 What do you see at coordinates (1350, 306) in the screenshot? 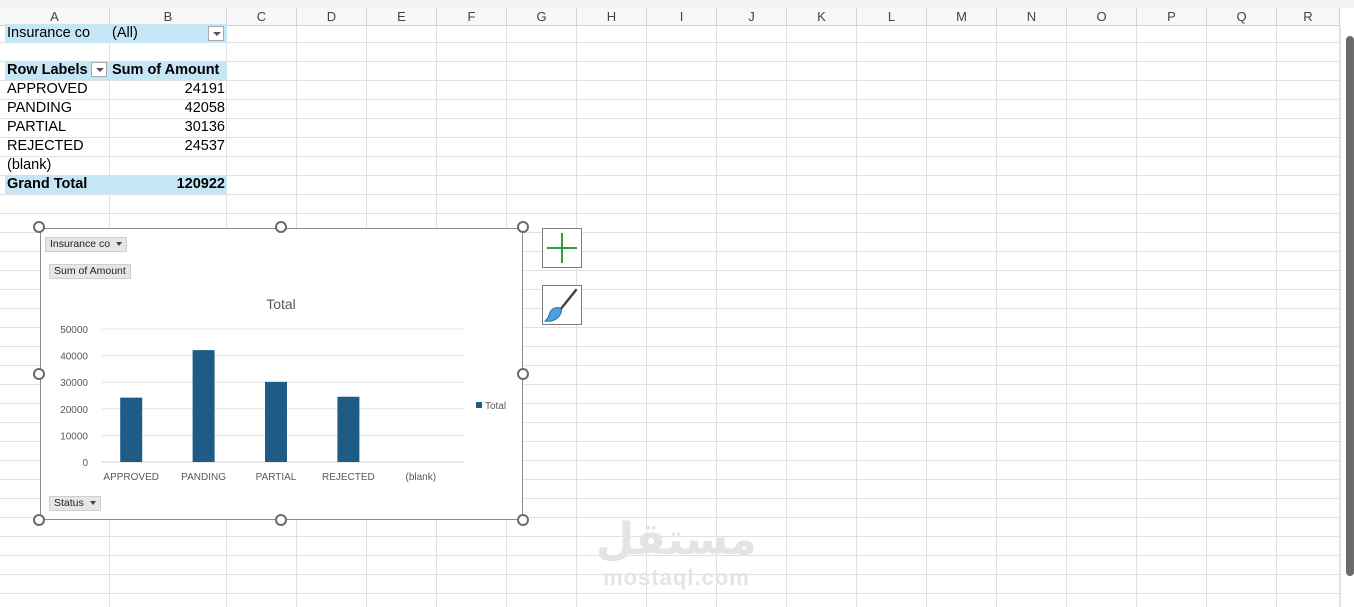
I see `vertical-scrollbar-thumb` at bounding box center [1350, 306].